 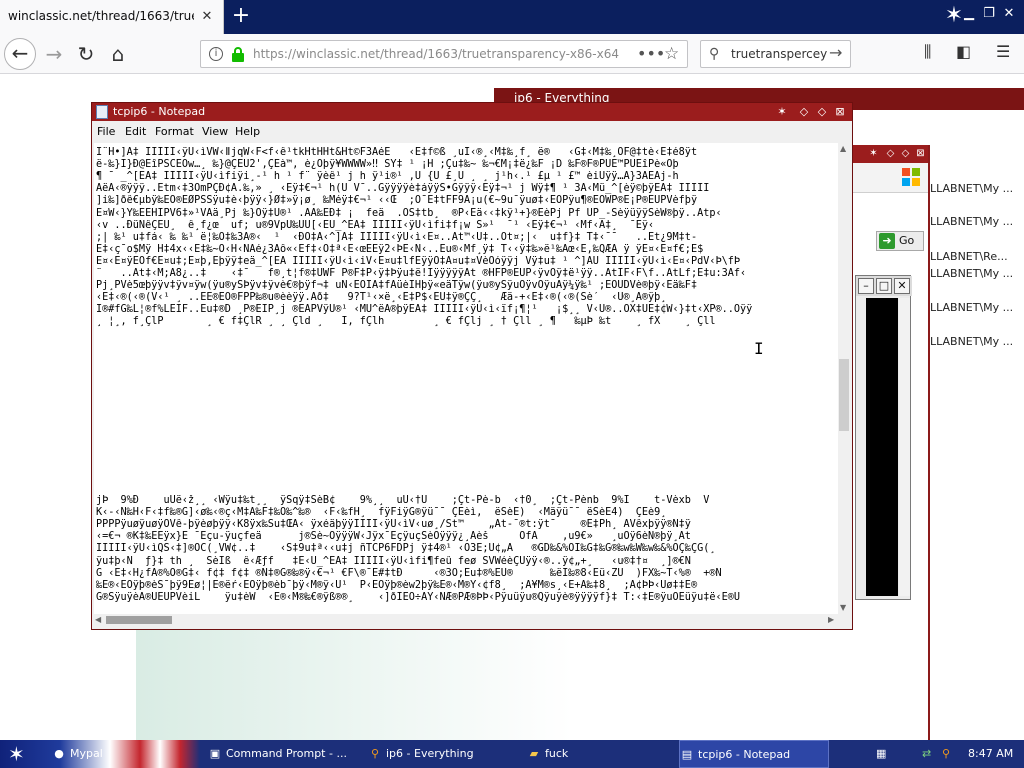 What do you see at coordinates (882, 447) in the screenshot?
I see `console-area` at bounding box center [882, 447].